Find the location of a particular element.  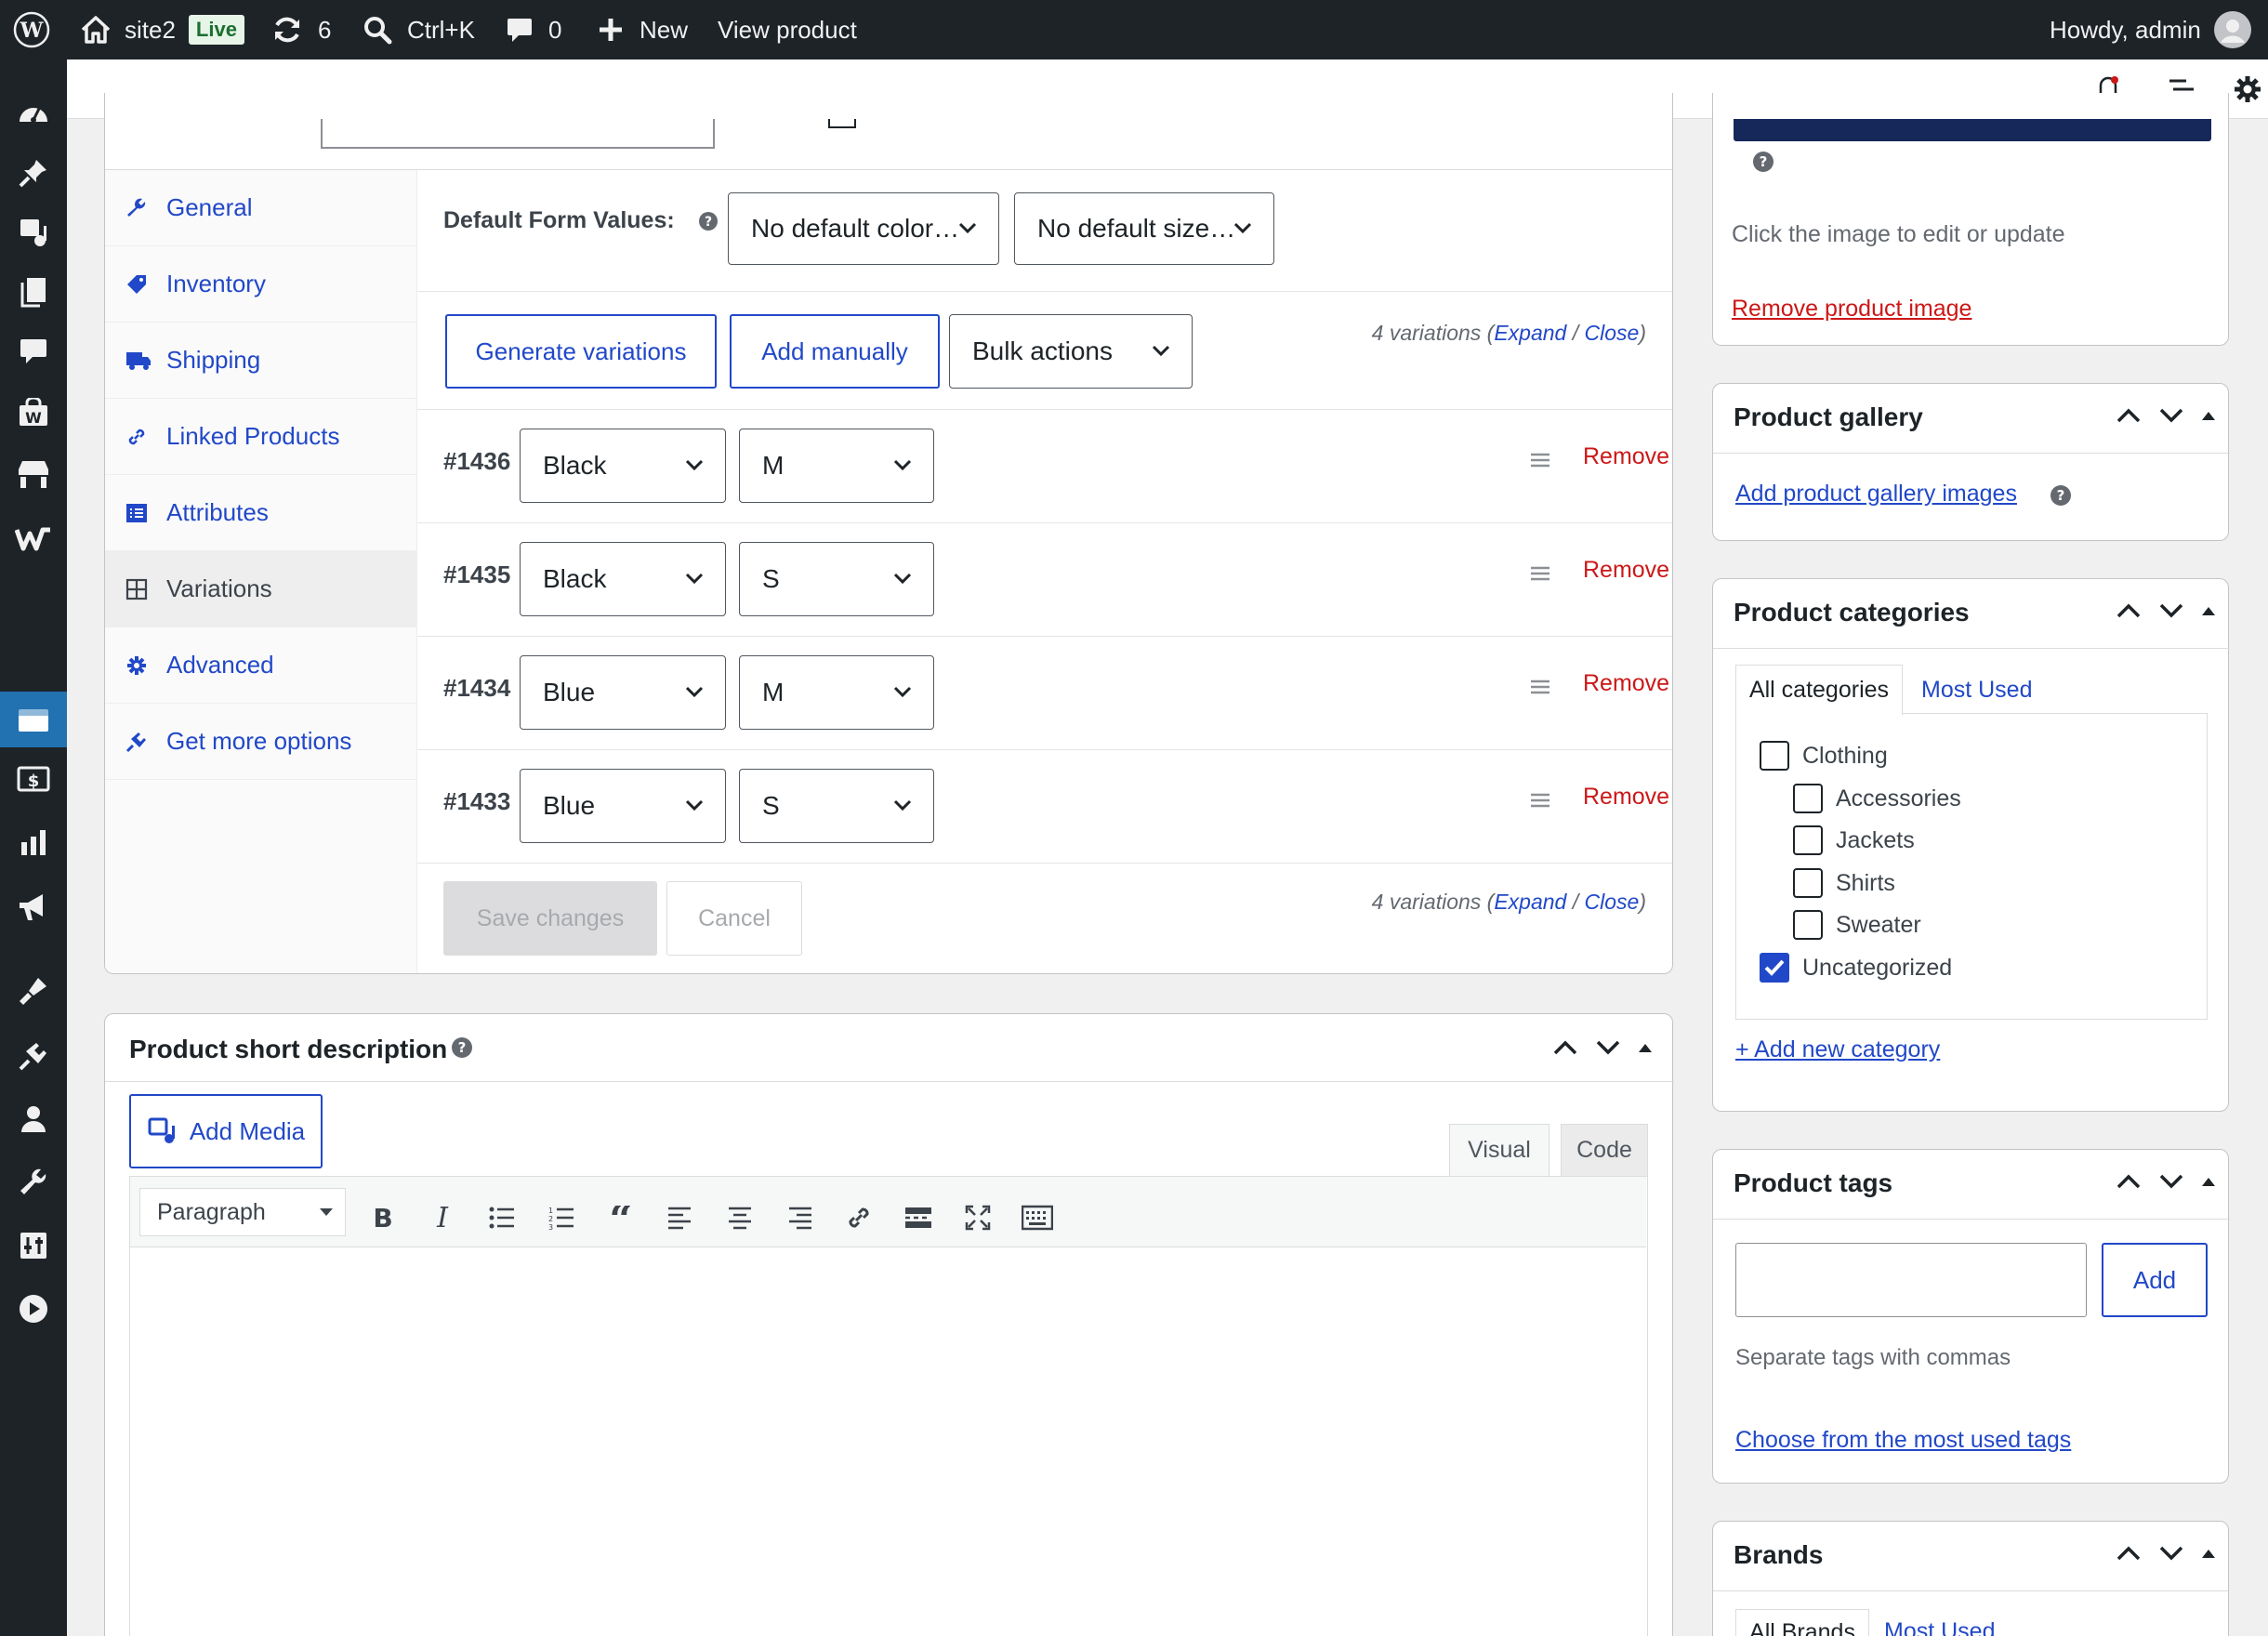

tab-variations: Variations is located at coordinates (261, 589).